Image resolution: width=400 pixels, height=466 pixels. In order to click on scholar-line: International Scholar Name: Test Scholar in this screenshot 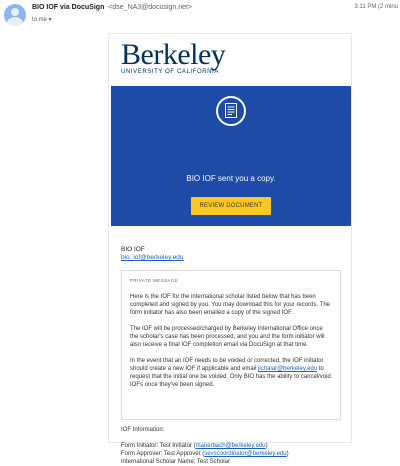, I will do `click(175, 462)`.